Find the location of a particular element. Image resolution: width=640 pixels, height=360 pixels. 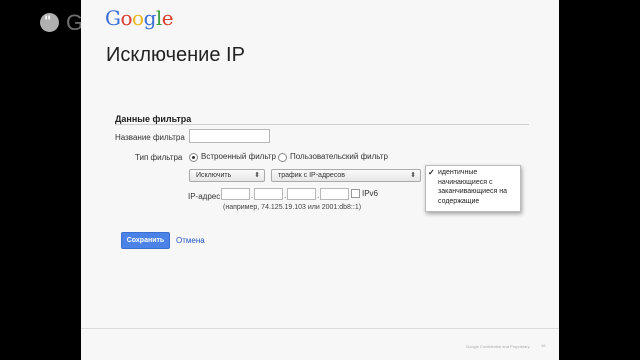

dropdown-option-label: начинающиеся с is located at coordinates (465, 182).